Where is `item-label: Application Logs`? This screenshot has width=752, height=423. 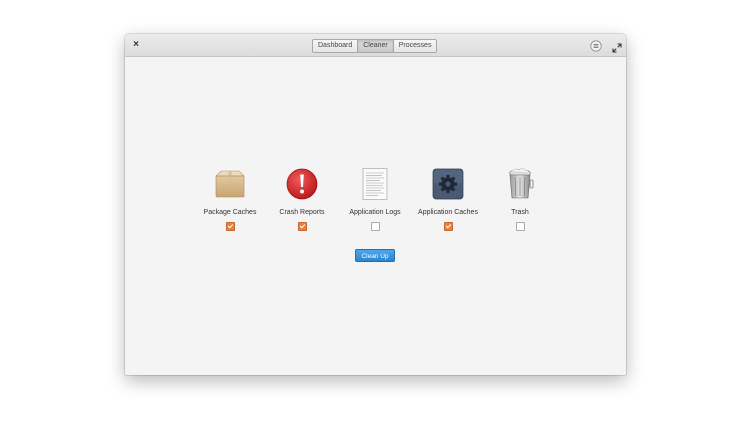
item-label: Application Logs is located at coordinates (375, 212).